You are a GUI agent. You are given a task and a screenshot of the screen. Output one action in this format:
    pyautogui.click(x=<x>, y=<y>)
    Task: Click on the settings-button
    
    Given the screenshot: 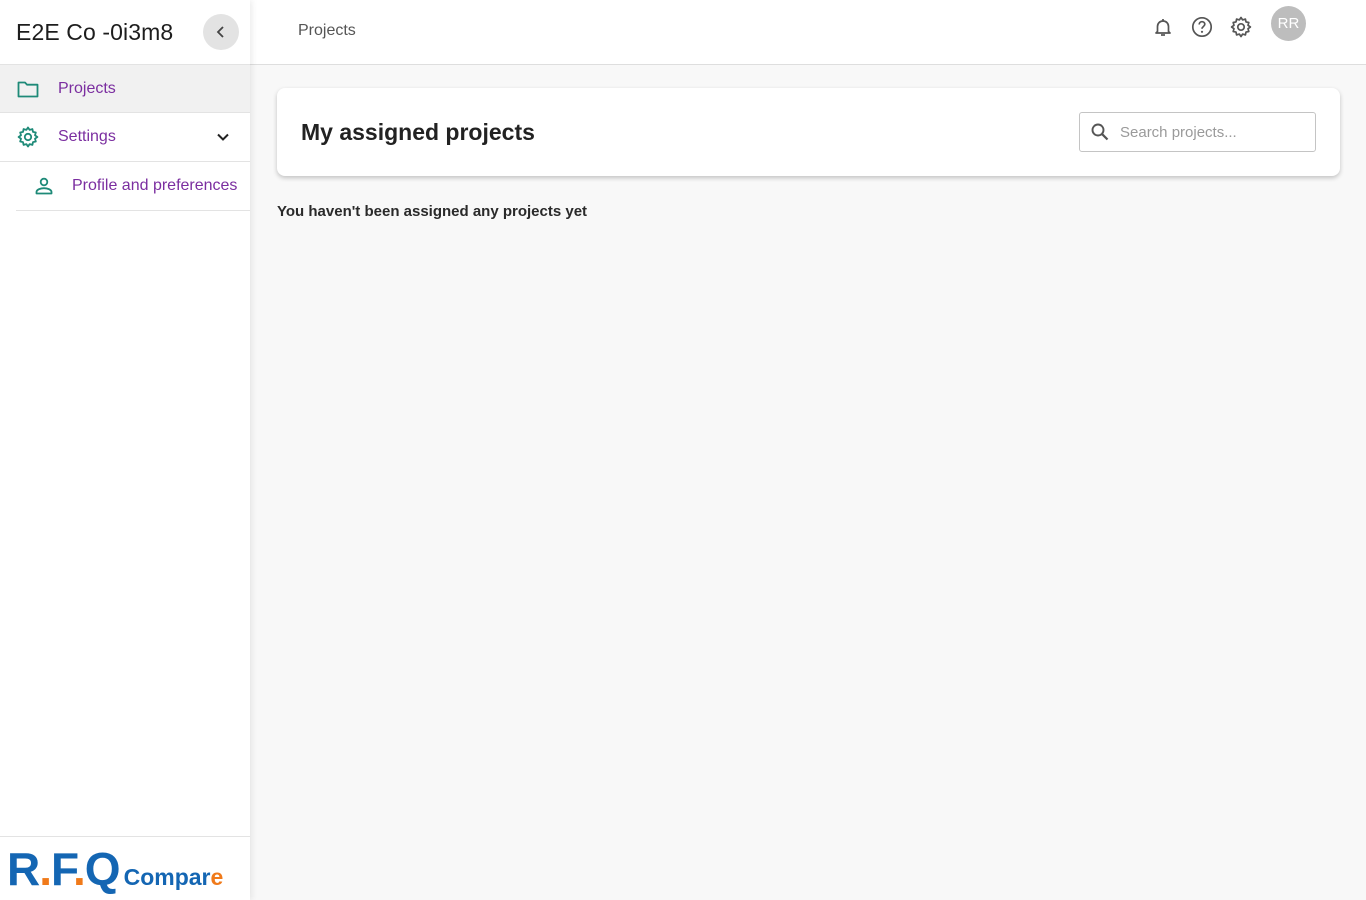 What is the action you would take?
    pyautogui.click(x=1241, y=27)
    